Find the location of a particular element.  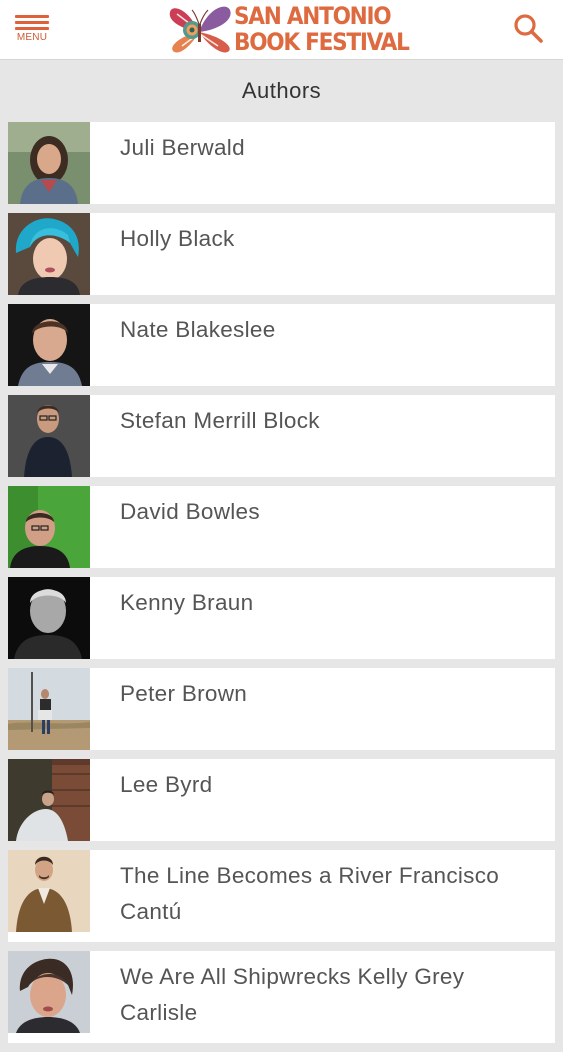

author-list-item: Nate Blakeslee is located at coordinates (281, 345).